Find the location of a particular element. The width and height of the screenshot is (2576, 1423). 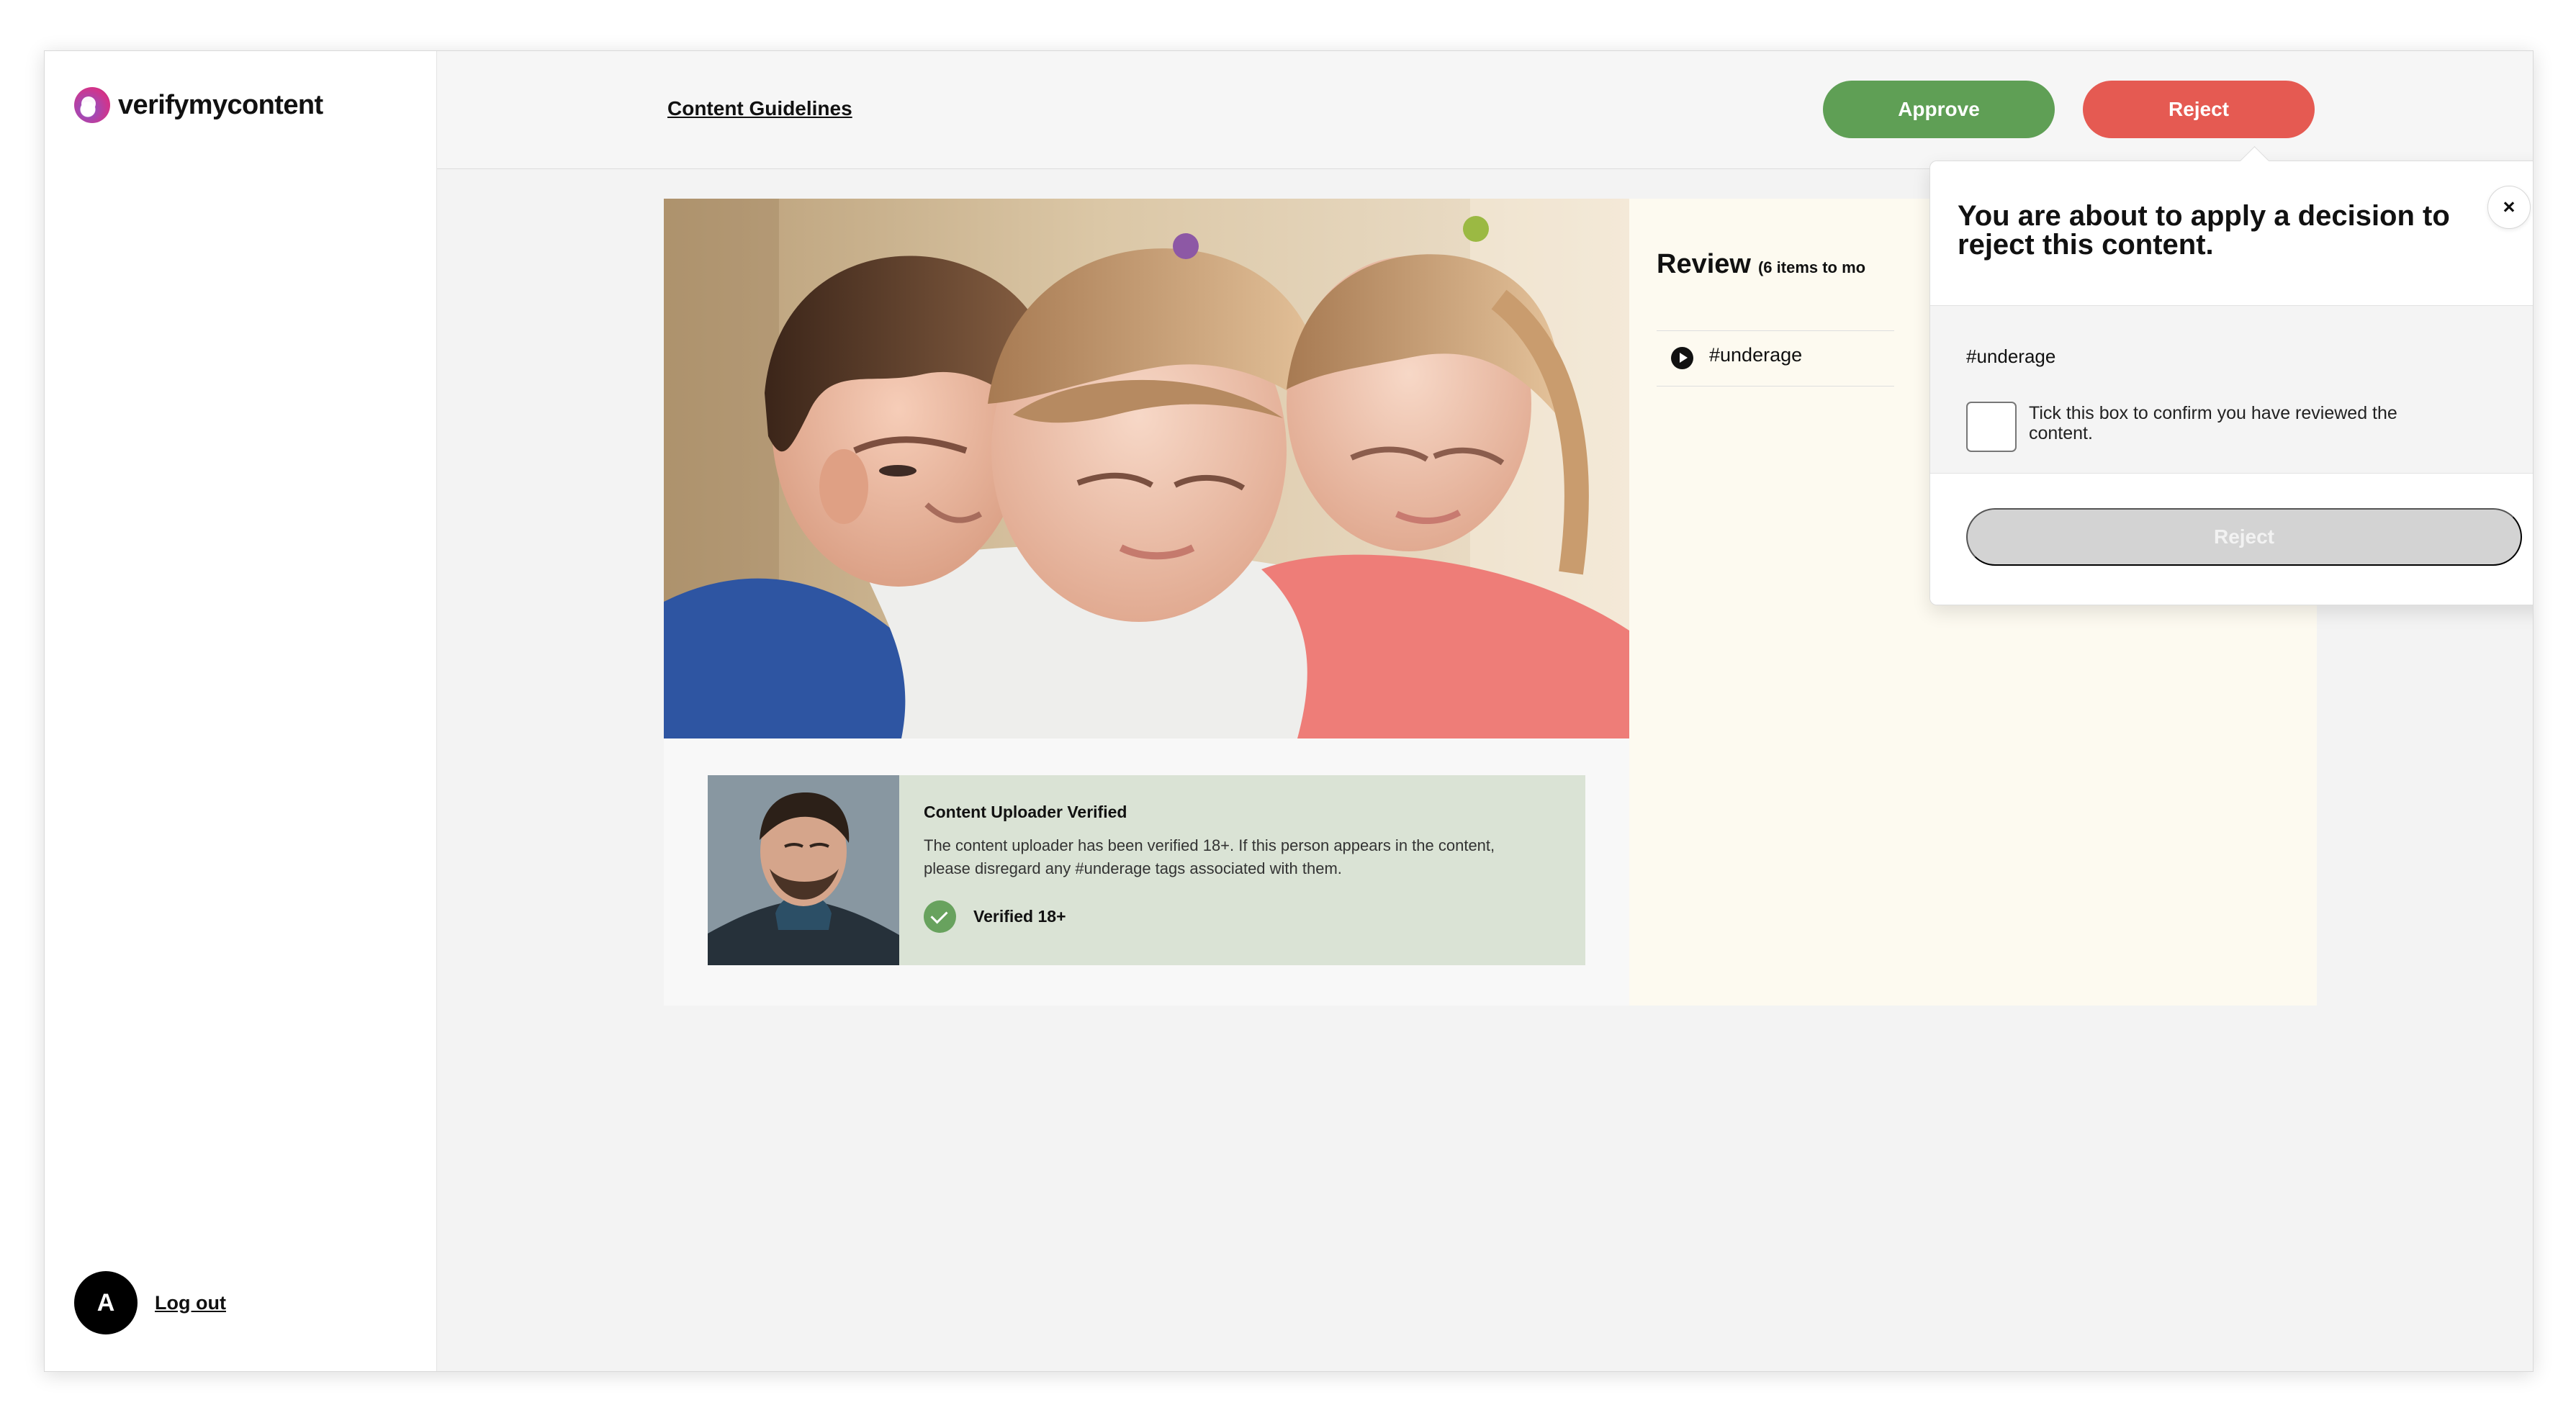

check-circle-icon is located at coordinates (940, 916).